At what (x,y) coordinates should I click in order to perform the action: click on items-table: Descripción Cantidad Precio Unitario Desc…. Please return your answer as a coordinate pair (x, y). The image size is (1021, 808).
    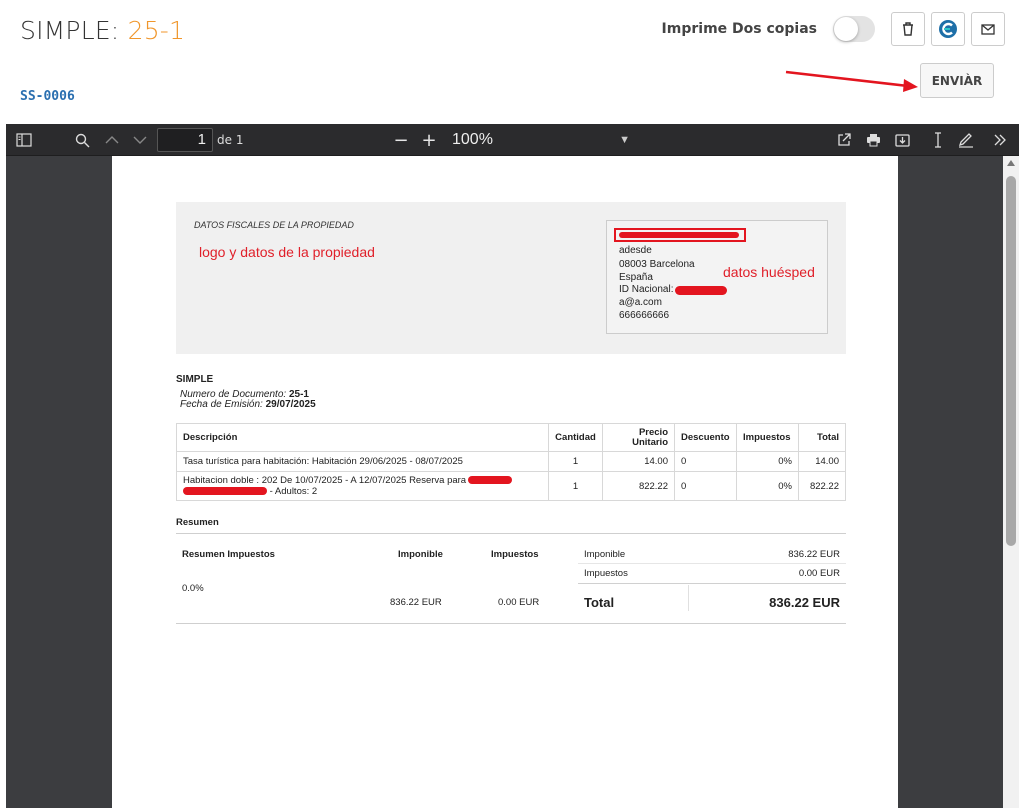
    Looking at the image, I should click on (511, 462).